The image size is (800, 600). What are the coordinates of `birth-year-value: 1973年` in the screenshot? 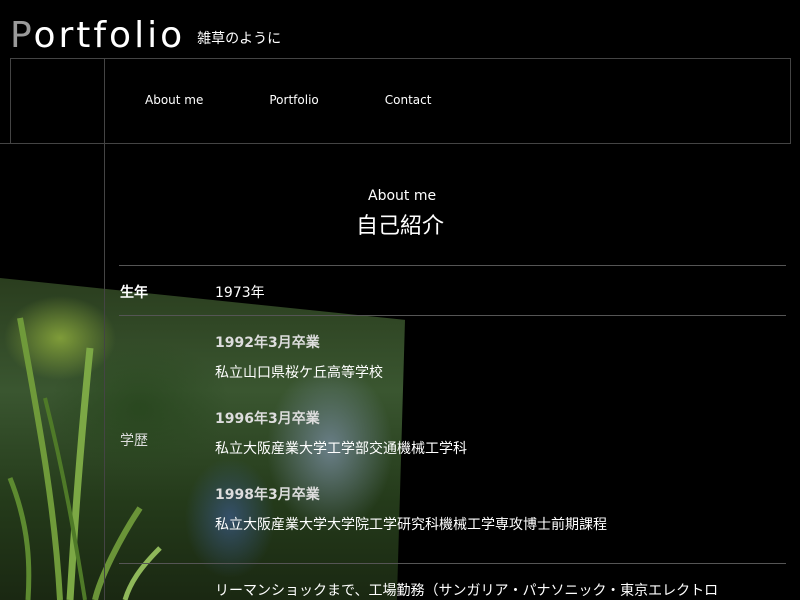 It's located at (240, 293).